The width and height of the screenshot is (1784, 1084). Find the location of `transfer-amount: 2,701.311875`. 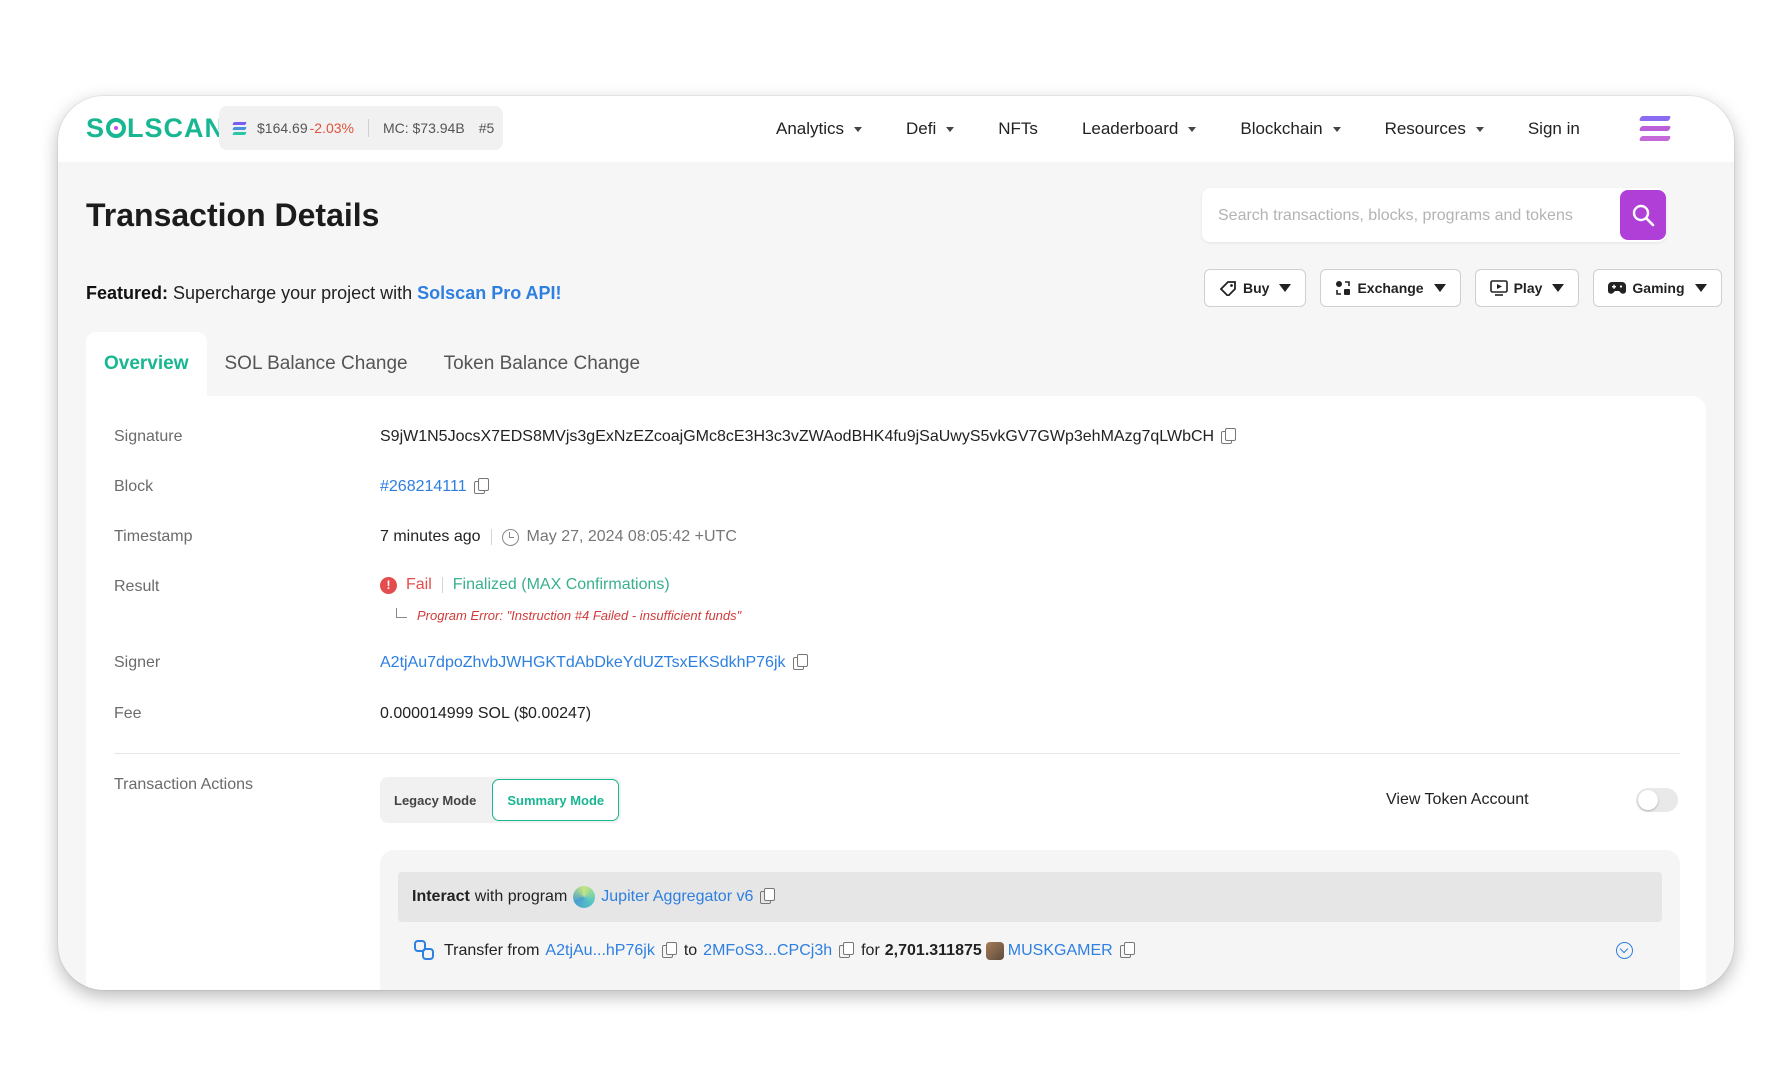

transfer-amount: 2,701.311875 is located at coordinates (933, 950).